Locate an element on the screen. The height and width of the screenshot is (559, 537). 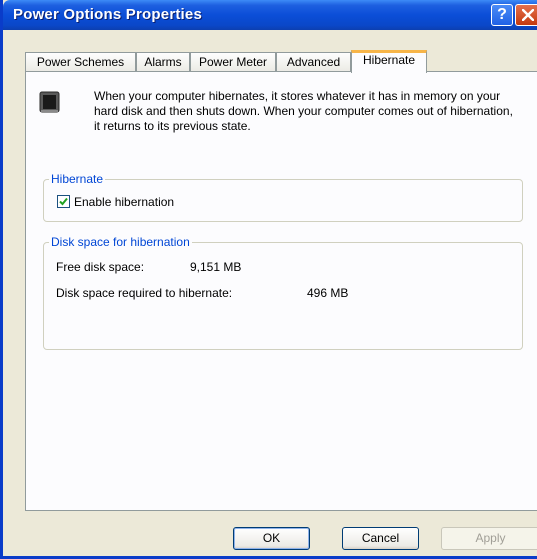
window-title: Power Options Properties is located at coordinates (108, 14).